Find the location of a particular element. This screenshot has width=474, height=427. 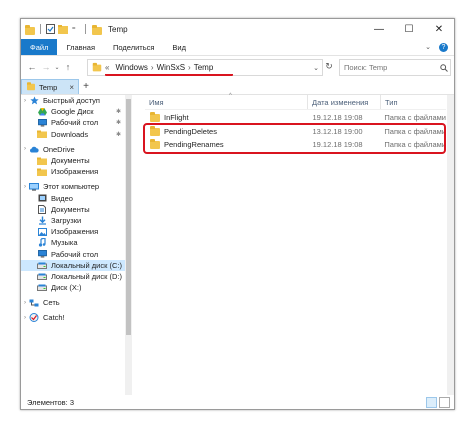

title-bar: = Temp — ☐ ✕ is located at coordinates (237, 29).